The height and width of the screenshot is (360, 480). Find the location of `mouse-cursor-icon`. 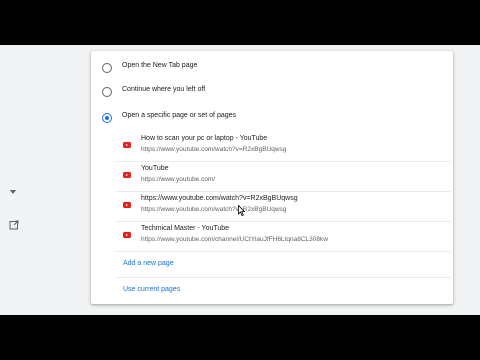

mouse-cursor-icon is located at coordinates (241, 210).